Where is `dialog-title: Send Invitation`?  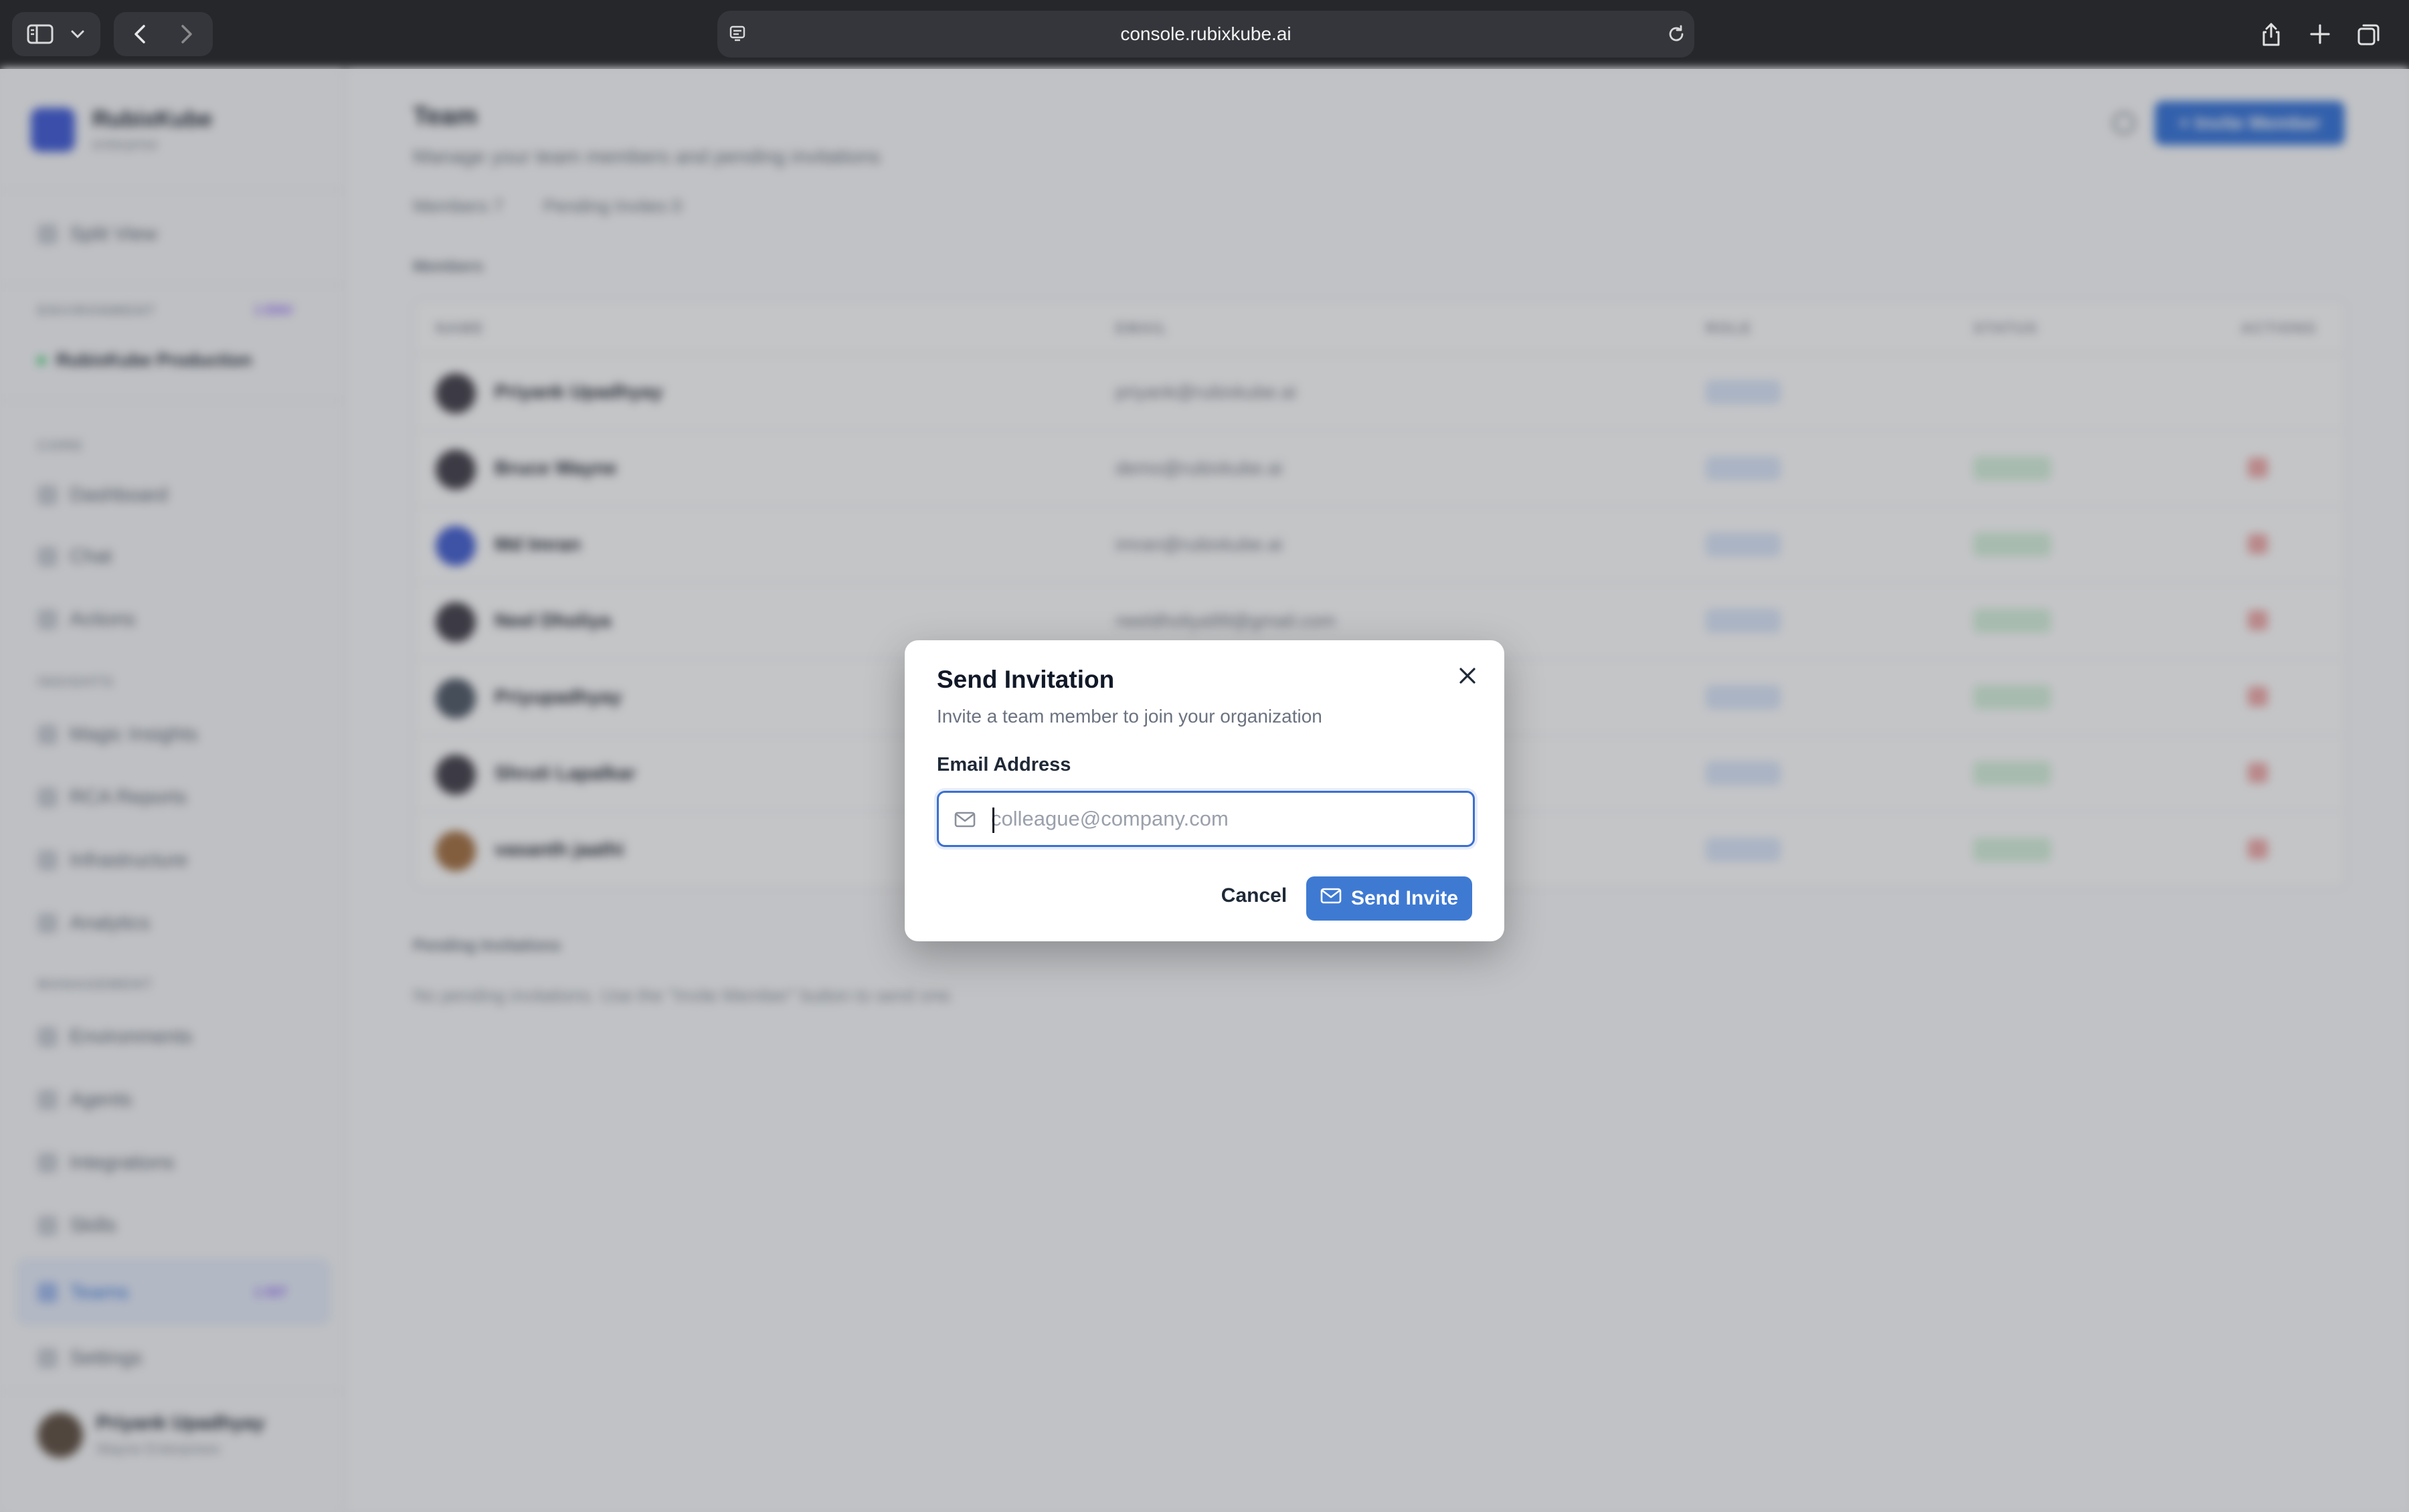
dialog-title: Send Invitation is located at coordinates (1026, 679).